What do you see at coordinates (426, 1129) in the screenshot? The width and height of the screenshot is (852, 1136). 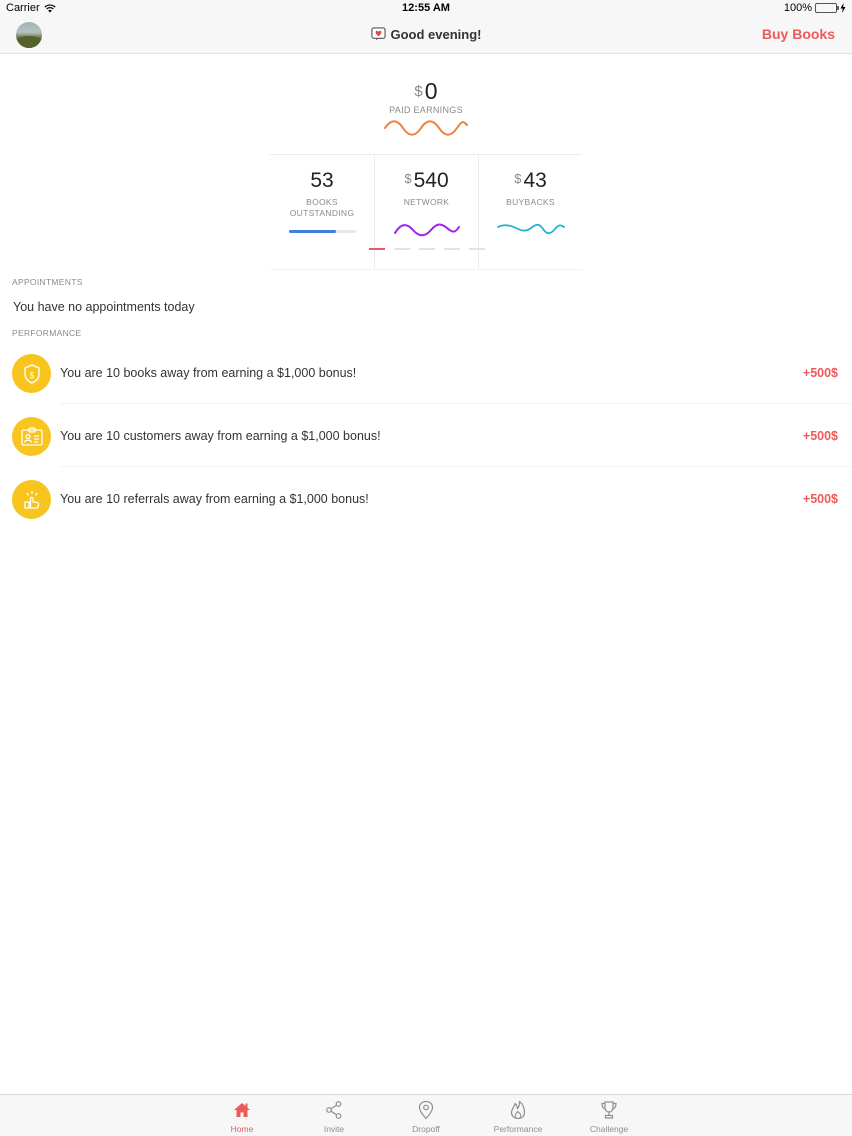 I see `tab-label: Dropoff` at bounding box center [426, 1129].